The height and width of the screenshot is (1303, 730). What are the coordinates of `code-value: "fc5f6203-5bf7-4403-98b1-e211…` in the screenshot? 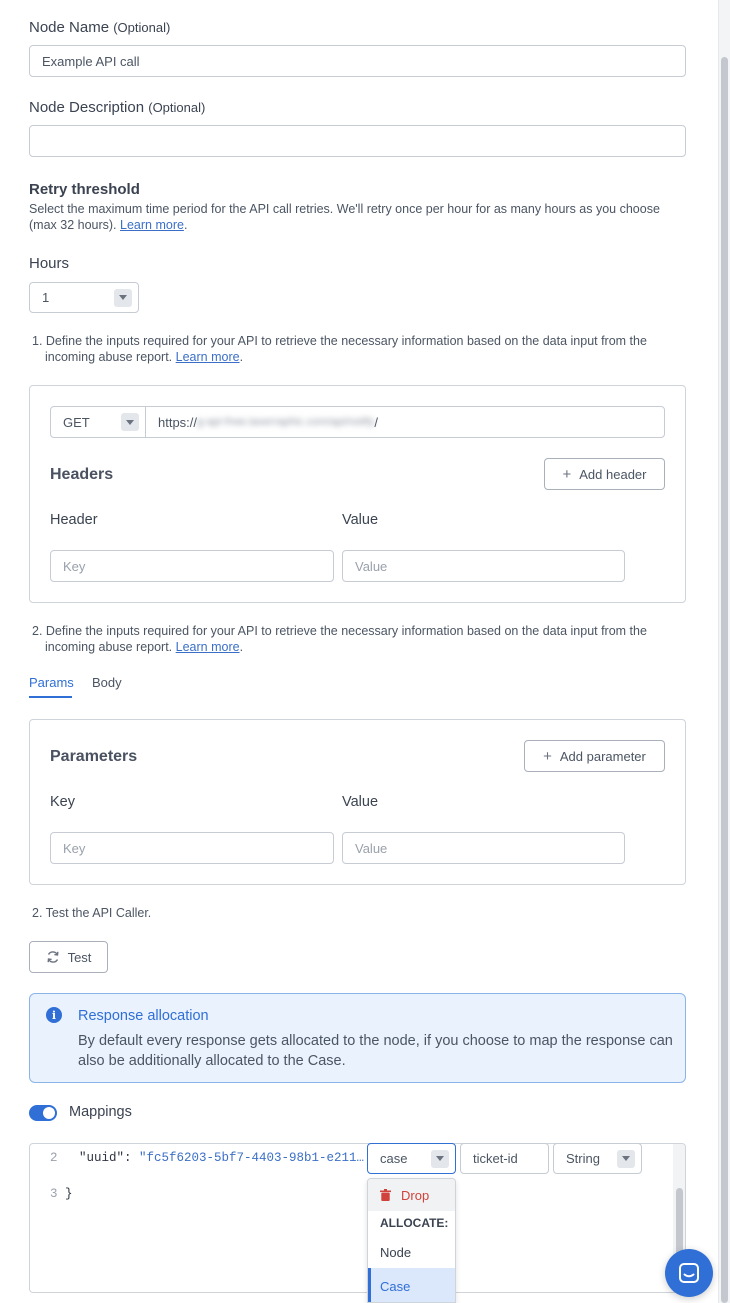 It's located at (252, 1158).